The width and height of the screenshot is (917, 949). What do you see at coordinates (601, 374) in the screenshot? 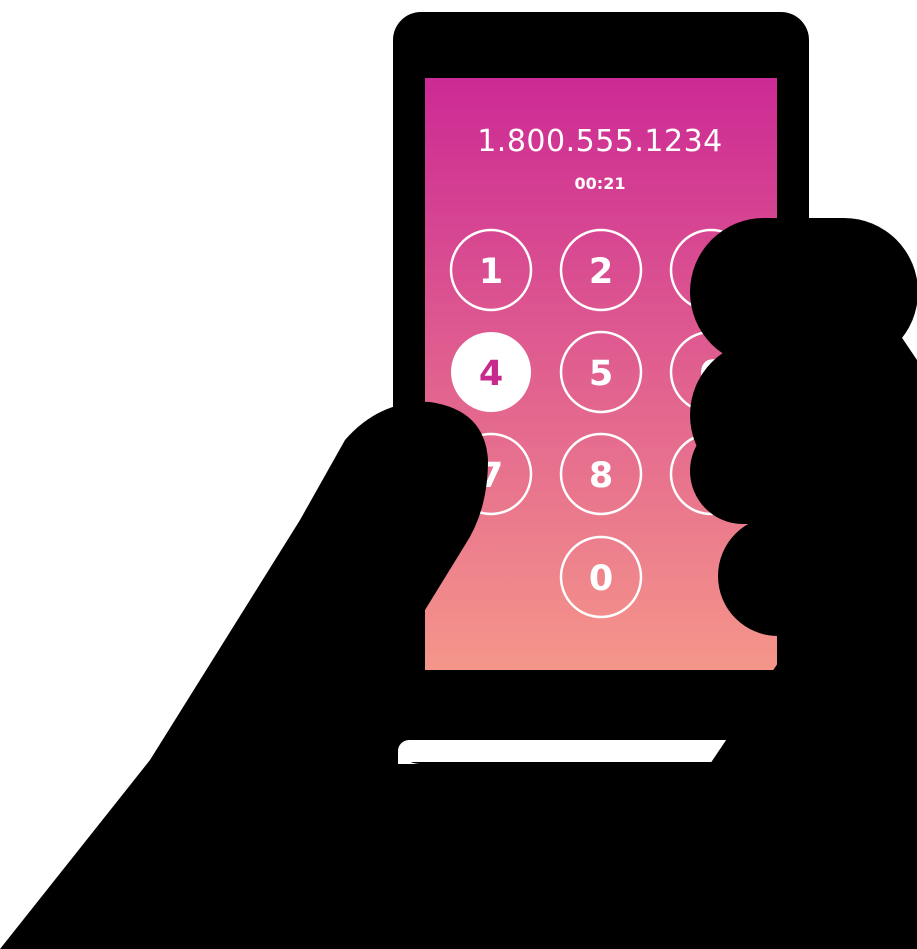
I see `dialpad-key-digit: 5` at bounding box center [601, 374].